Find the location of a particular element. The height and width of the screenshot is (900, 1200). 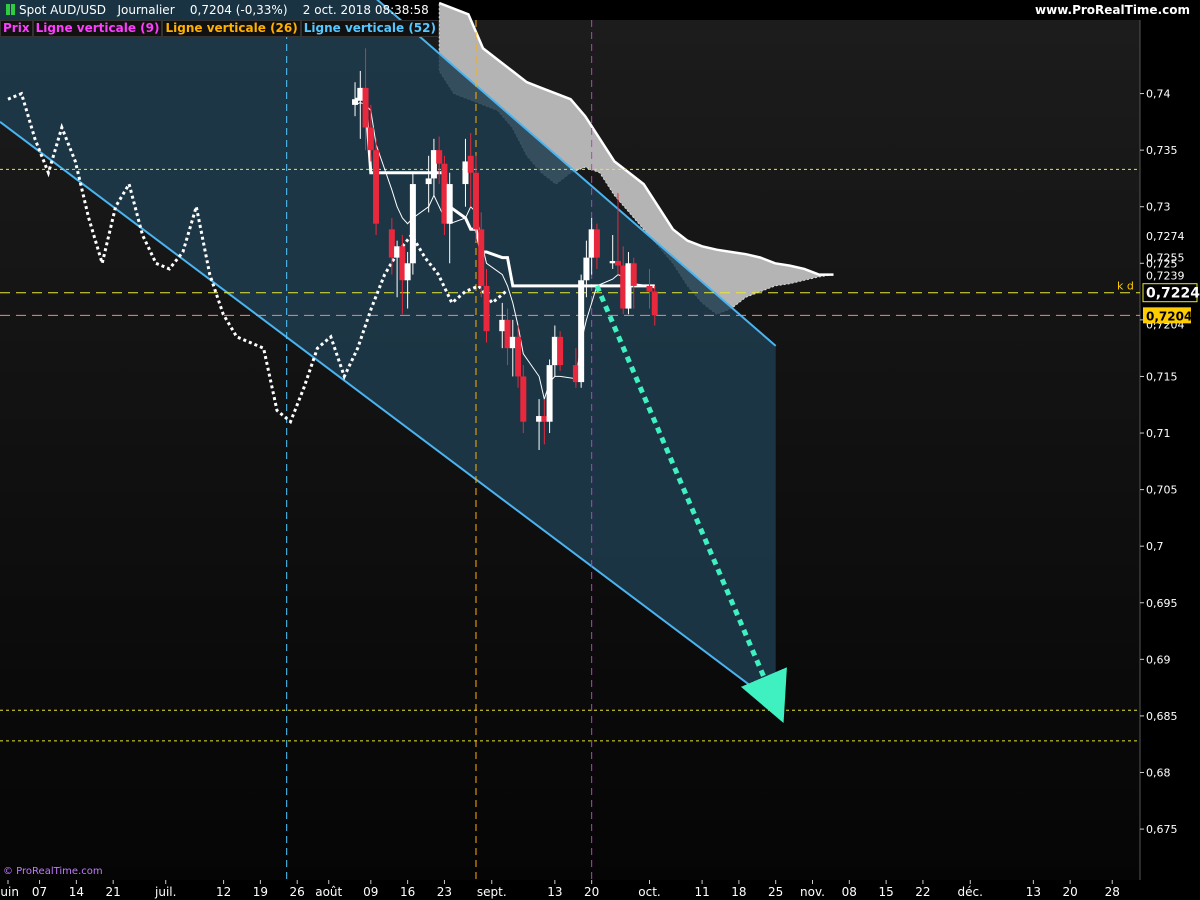

legend-item-vertical-26: Ligne verticale (26) is located at coordinates (231, 28).